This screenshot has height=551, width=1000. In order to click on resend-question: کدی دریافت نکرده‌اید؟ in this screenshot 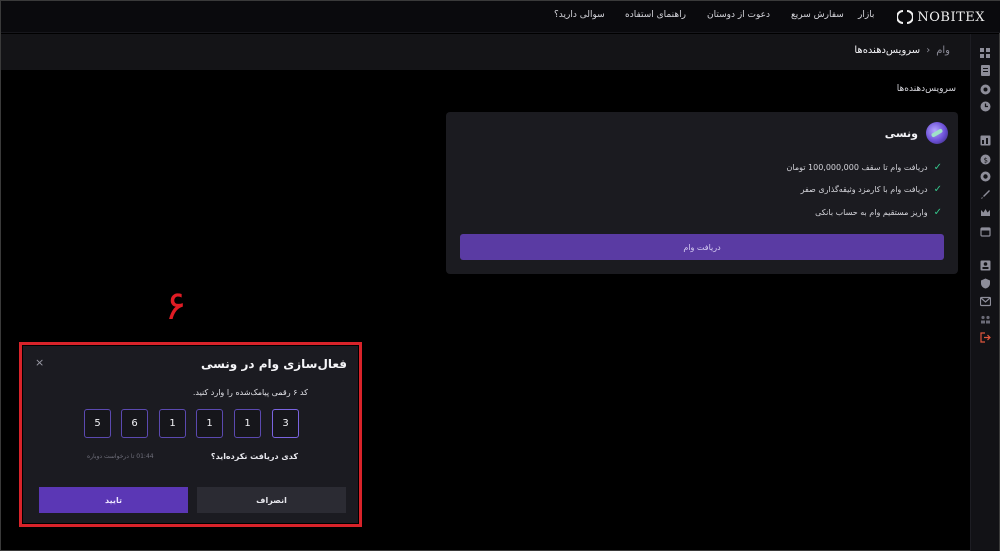, I will do `click(254, 456)`.